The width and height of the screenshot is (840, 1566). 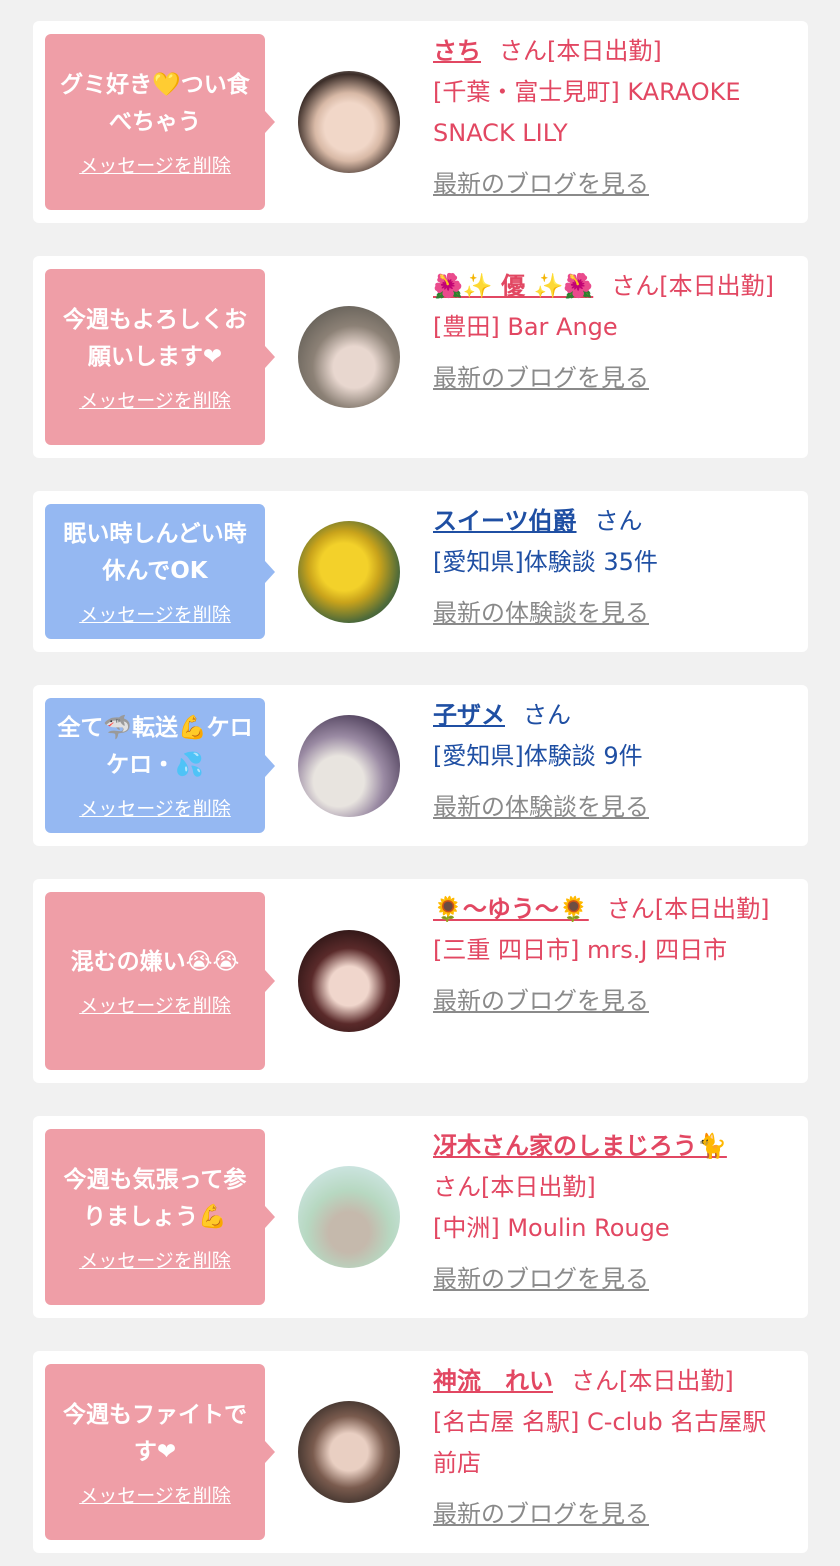 I want to click on profile-name-link: 神流 れい, so click(x=493, y=1381).